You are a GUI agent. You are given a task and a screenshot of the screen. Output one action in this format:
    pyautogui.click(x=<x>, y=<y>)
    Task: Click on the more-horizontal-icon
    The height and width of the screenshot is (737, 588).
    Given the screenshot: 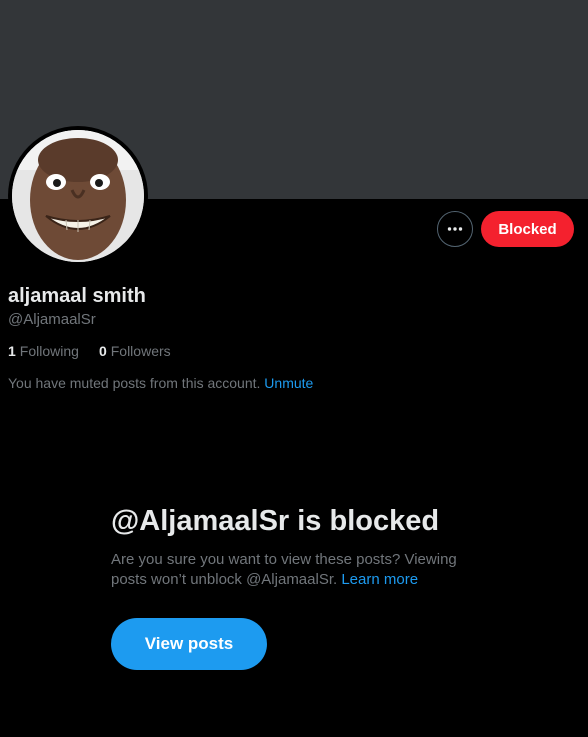 What is the action you would take?
    pyautogui.click(x=455, y=229)
    